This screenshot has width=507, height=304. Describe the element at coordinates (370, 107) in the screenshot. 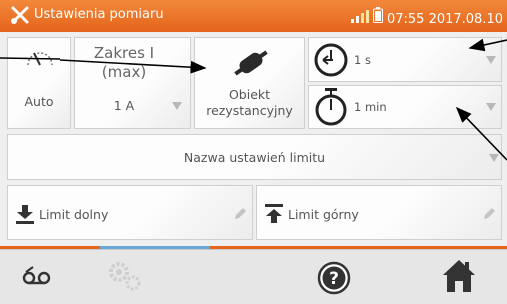

I see `time2-value: 1 min` at that location.